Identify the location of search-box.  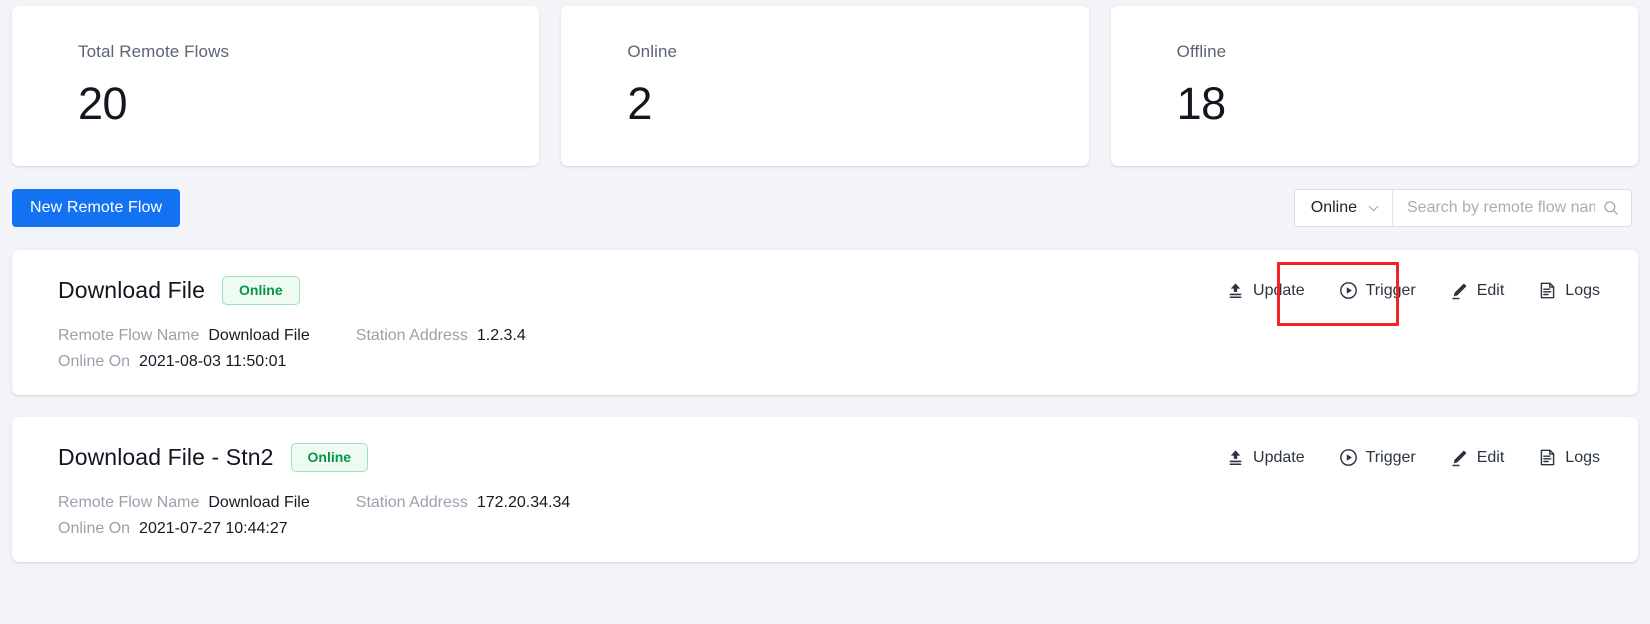
(1512, 208).